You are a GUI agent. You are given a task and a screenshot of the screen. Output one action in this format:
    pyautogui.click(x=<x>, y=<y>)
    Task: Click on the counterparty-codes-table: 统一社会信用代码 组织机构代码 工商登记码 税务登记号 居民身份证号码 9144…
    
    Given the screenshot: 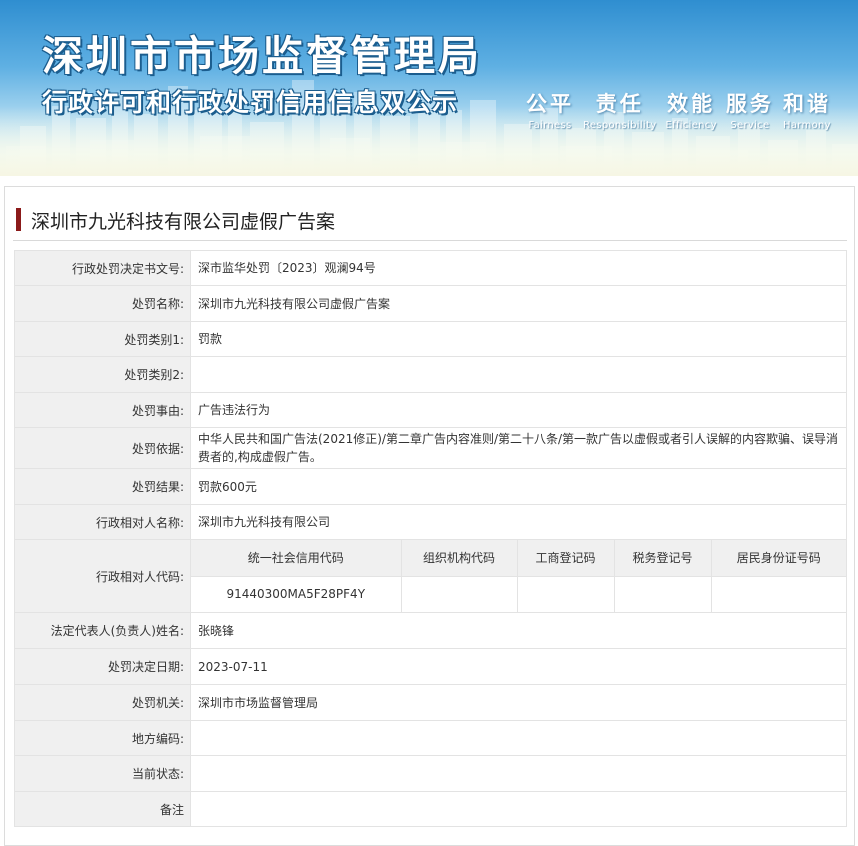 What is the action you would take?
    pyautogui.click(x=518, y=576)
    